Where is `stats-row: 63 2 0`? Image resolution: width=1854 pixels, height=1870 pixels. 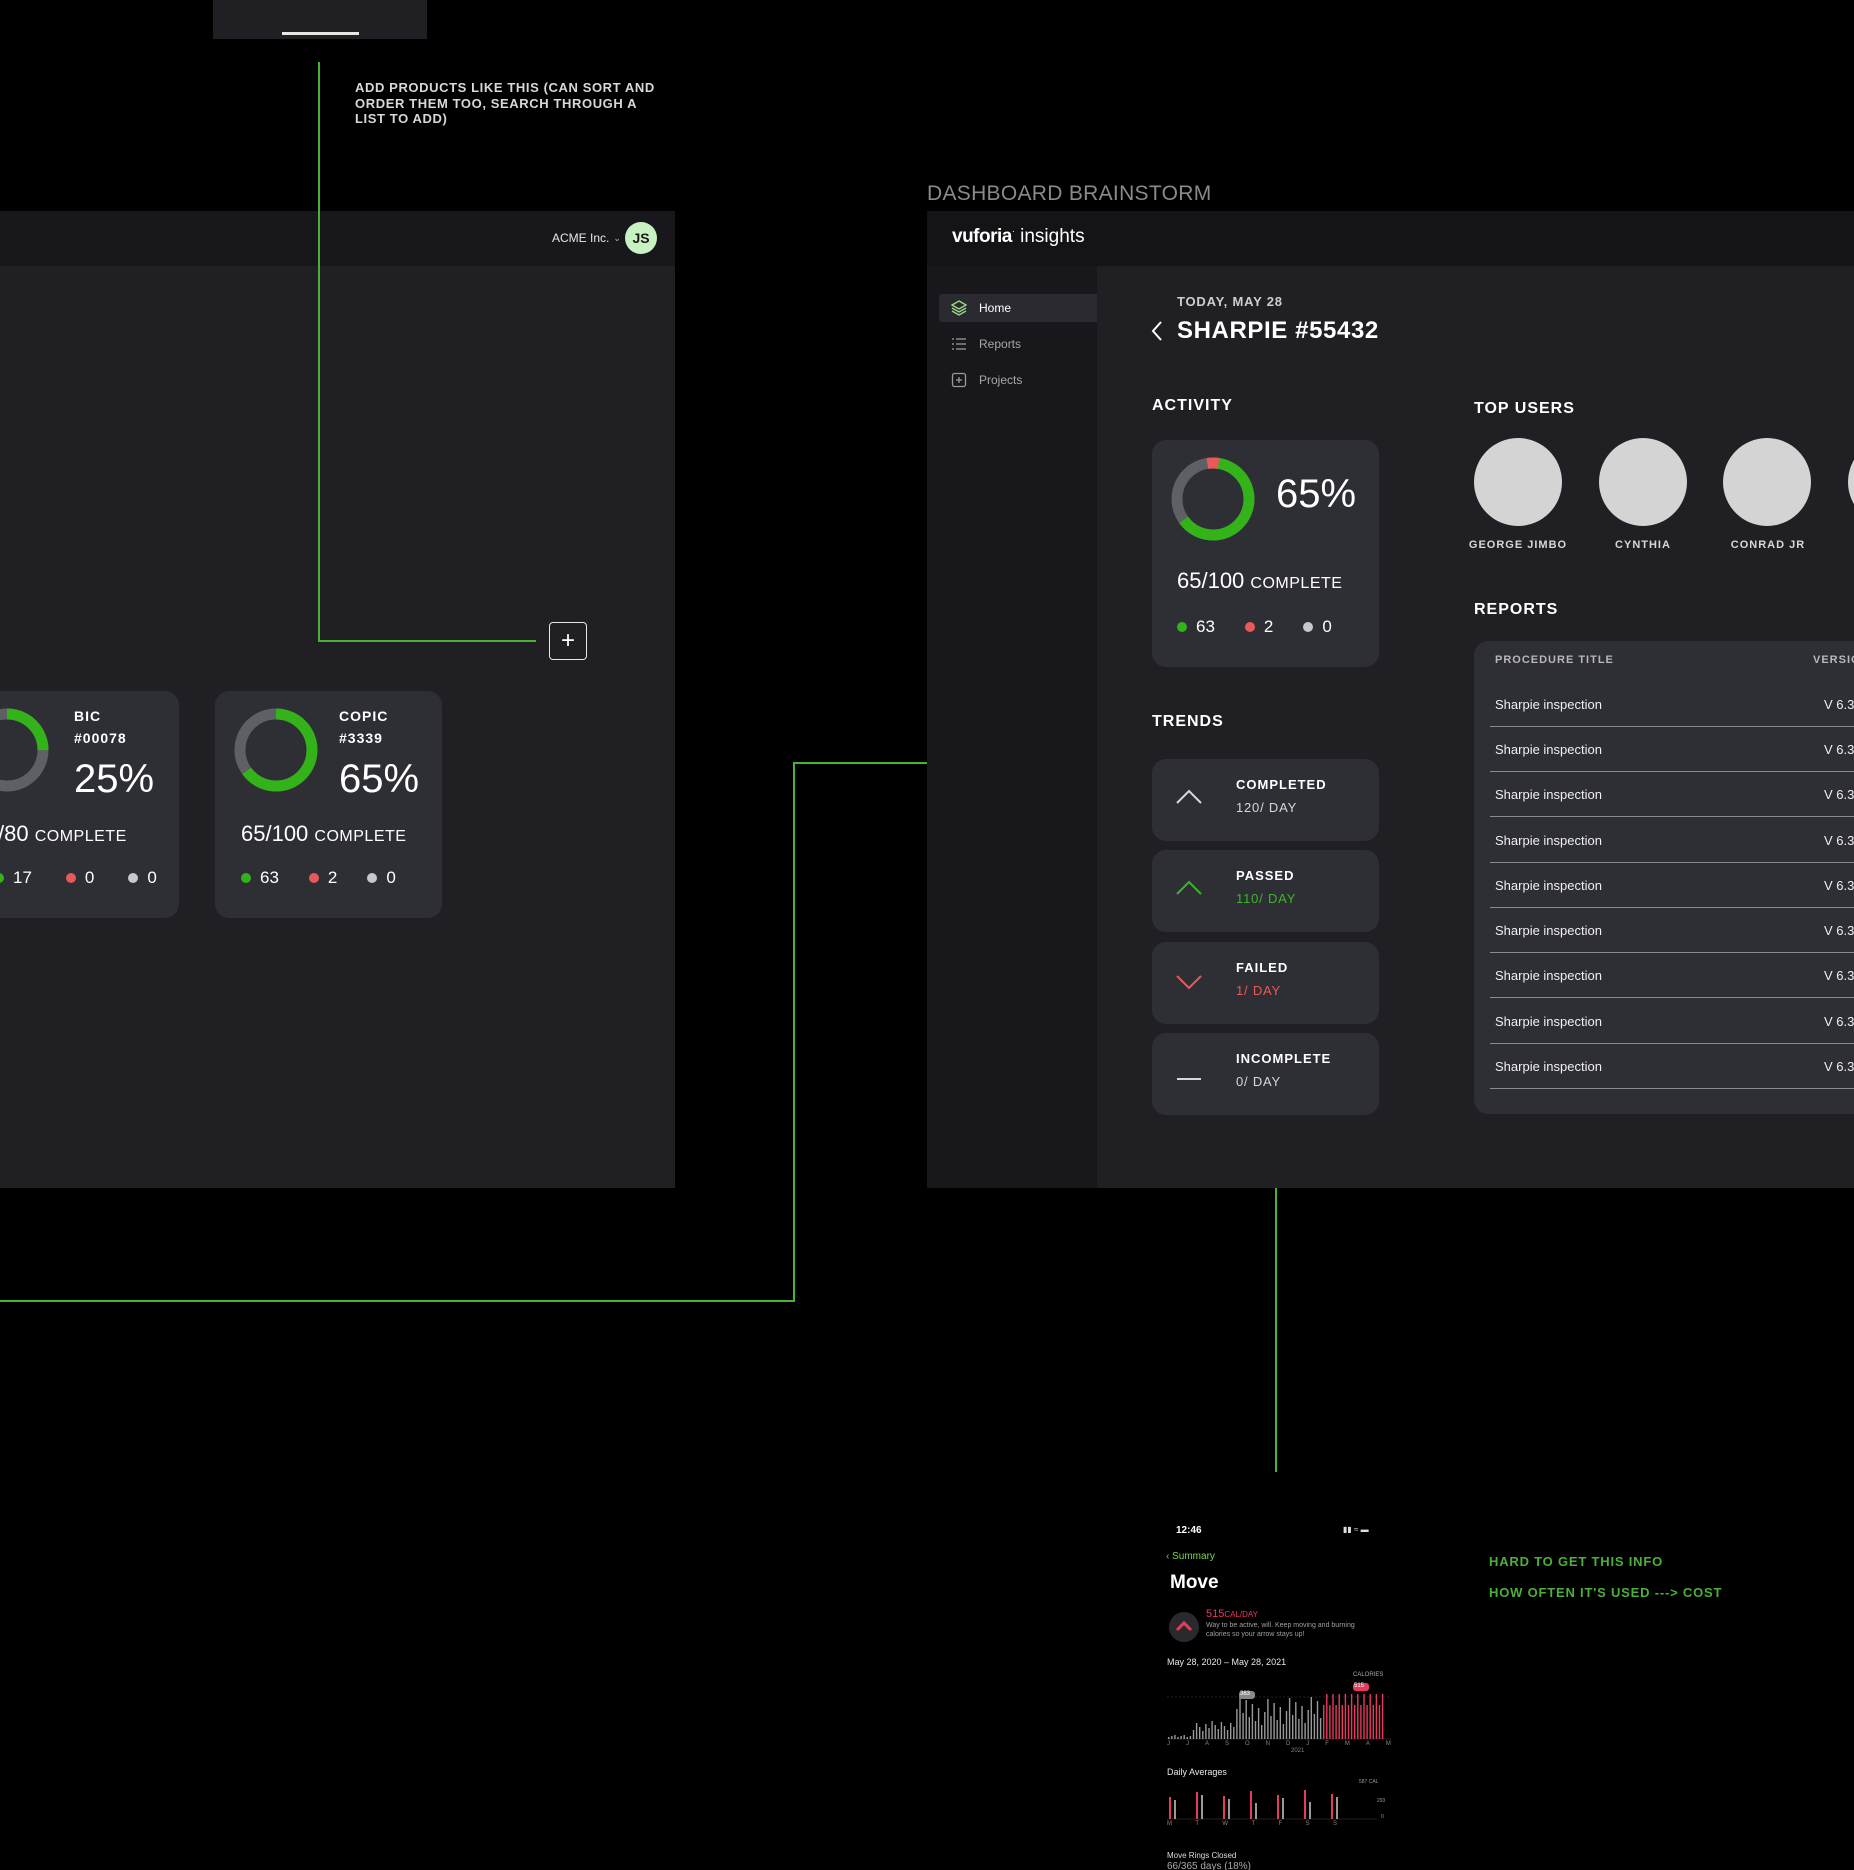 stats-row: 63 2 0 is located at coordinates (1254, 627).